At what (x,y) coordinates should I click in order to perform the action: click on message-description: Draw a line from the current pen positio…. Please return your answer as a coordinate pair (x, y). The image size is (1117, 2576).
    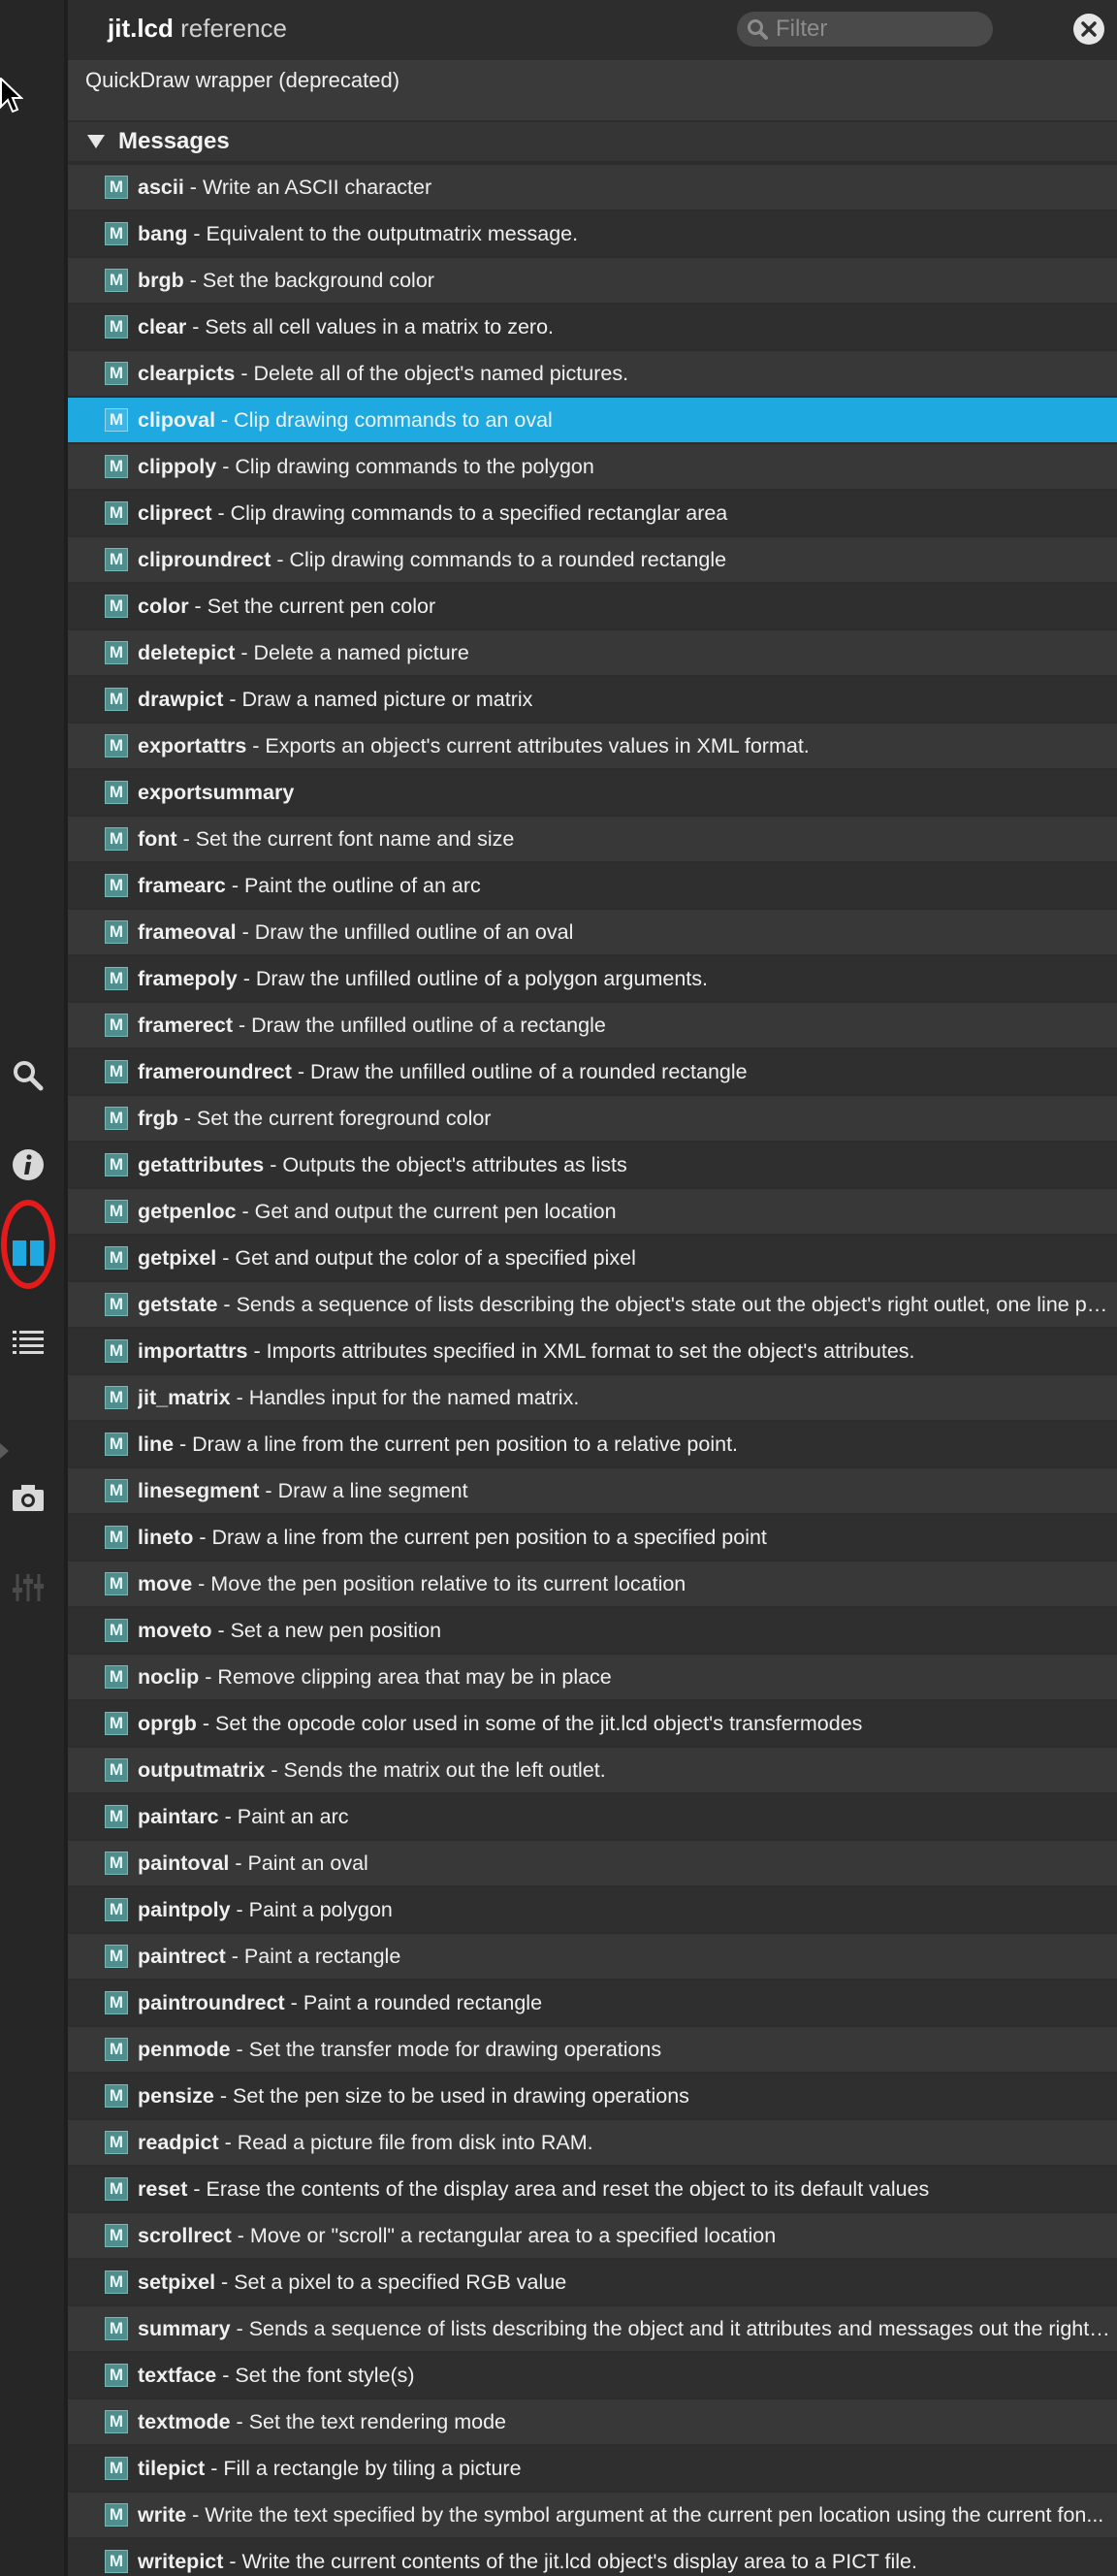
    Looking at the image, I should click on (466, 1444).